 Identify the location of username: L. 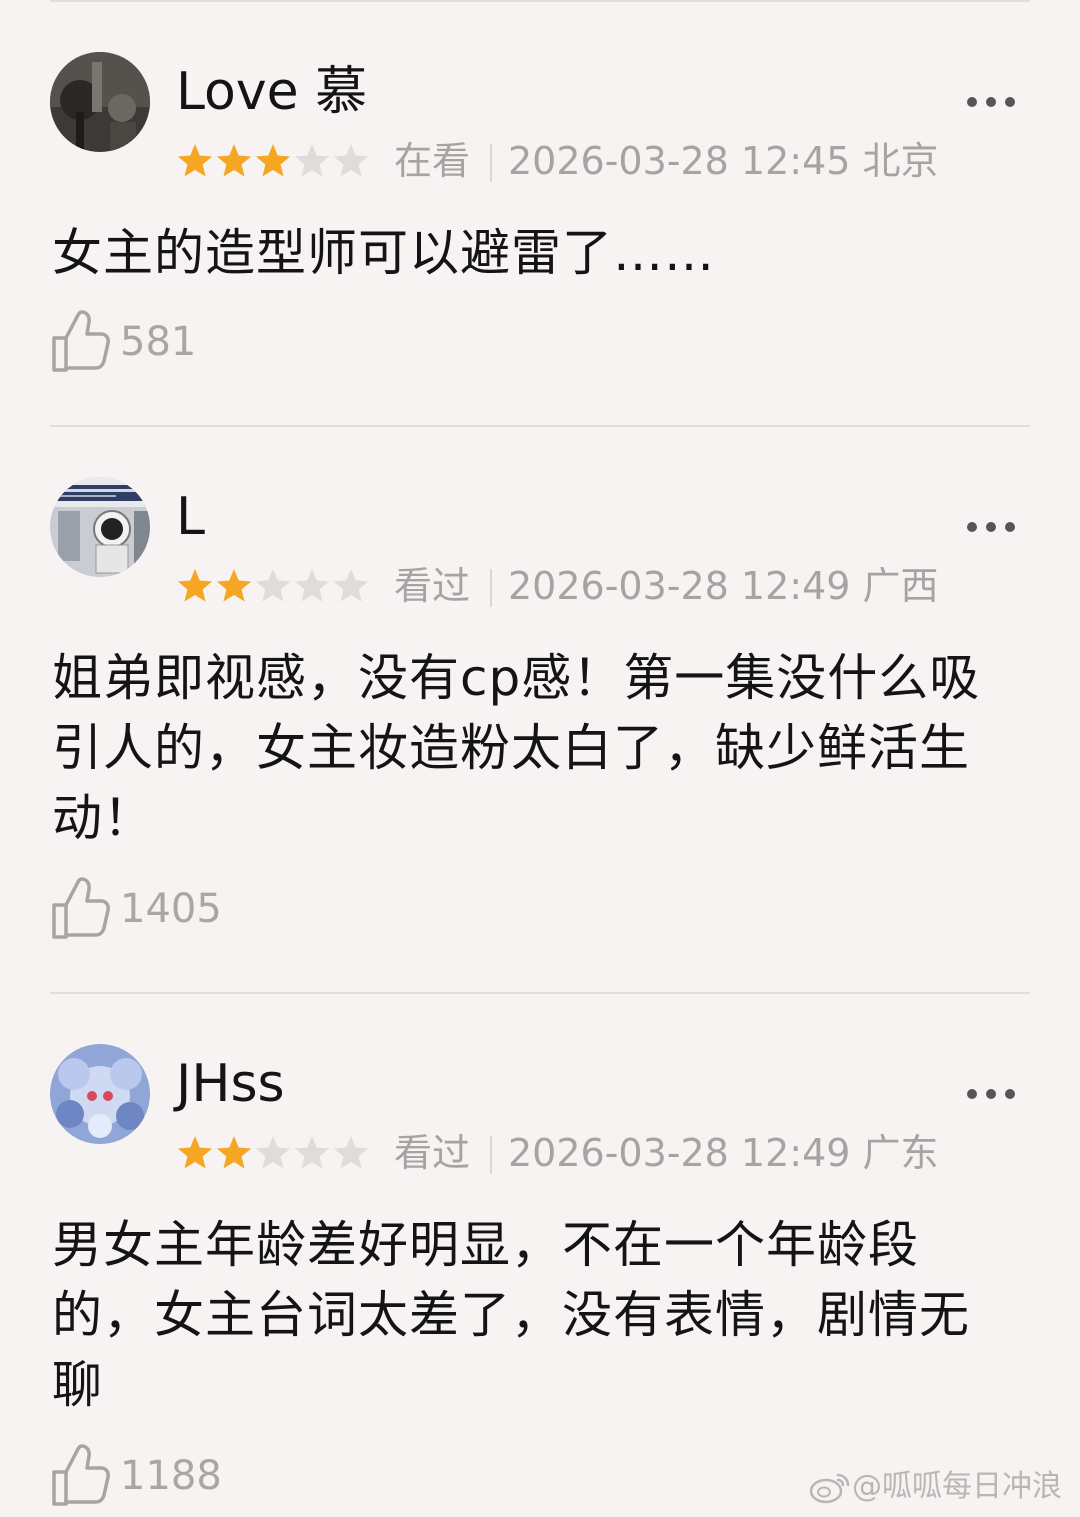
(190, 517).